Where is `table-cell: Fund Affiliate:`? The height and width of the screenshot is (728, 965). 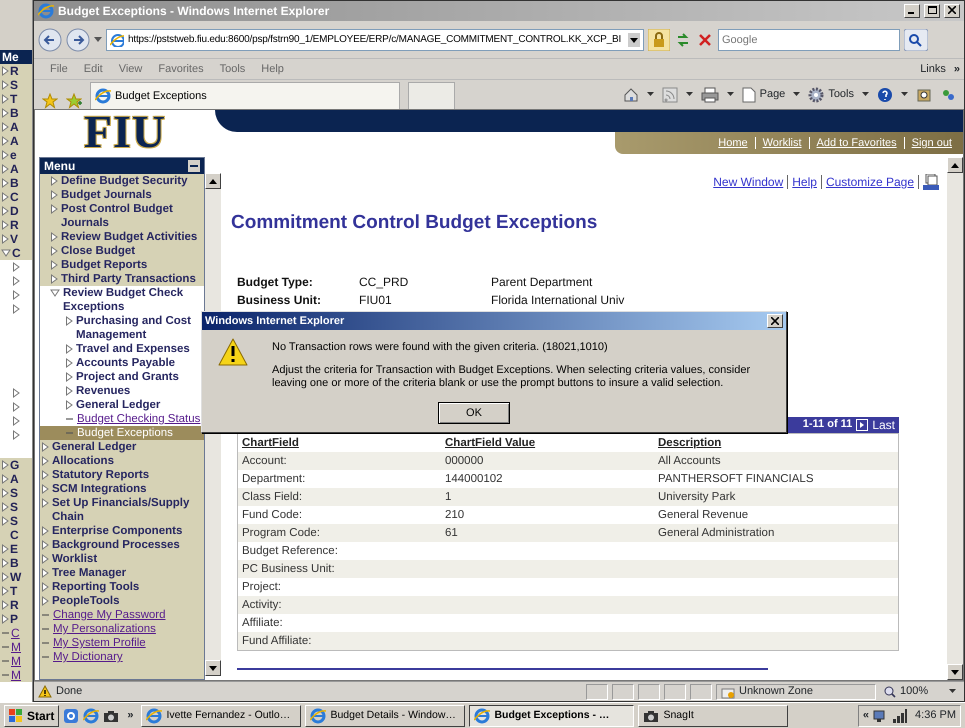
table-cell: Fund Affiliate: is located at coordinates (277, 640).